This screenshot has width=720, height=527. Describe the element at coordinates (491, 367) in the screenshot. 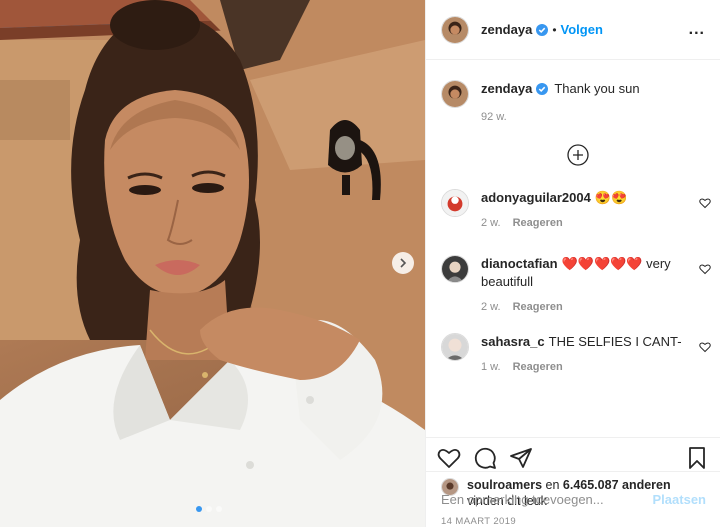

I see `comment-timestamp: 1 w.` at that location.